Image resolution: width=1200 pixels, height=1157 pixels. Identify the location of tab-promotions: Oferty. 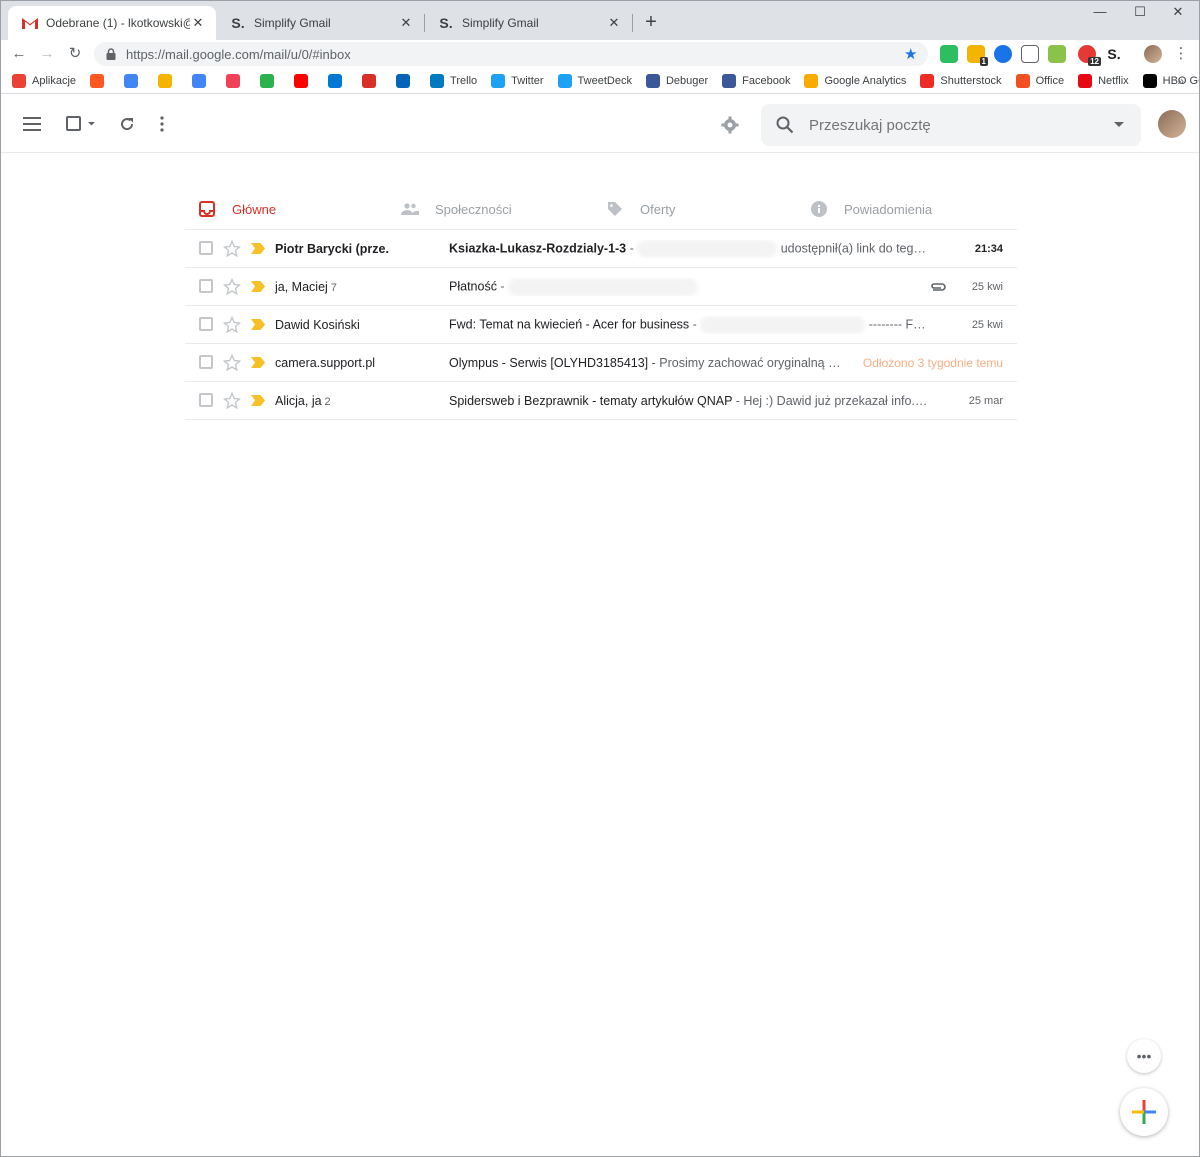
(640, 209).